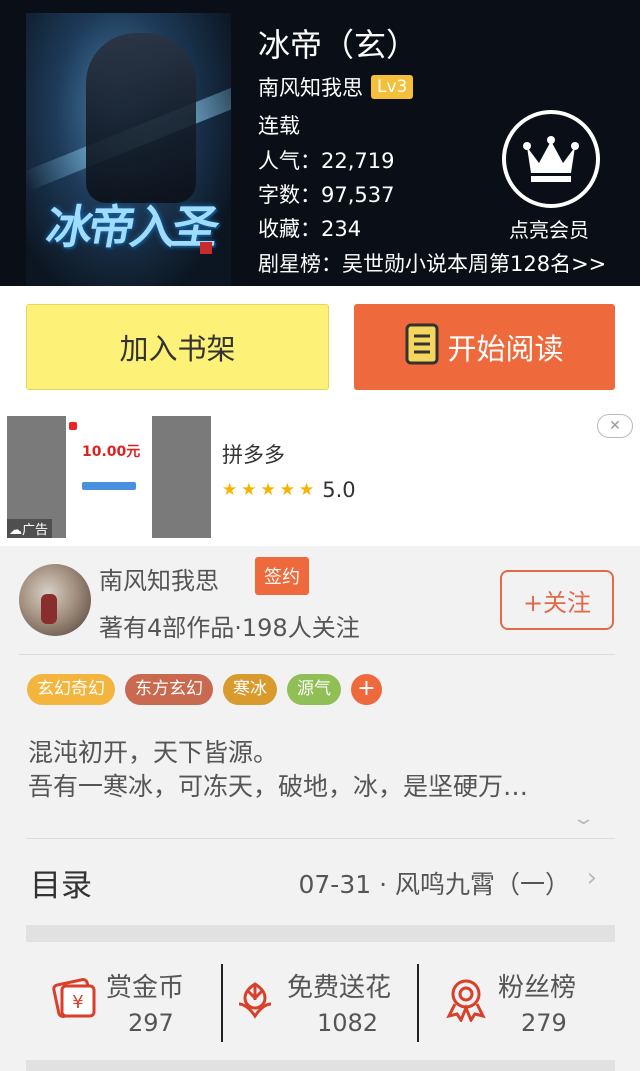 The image size is (640, 1071). What do you see at coordinates (537, 988) in the screenshot?
I see `fans-label: 粉丝榜` at bounding box center [537, 988].